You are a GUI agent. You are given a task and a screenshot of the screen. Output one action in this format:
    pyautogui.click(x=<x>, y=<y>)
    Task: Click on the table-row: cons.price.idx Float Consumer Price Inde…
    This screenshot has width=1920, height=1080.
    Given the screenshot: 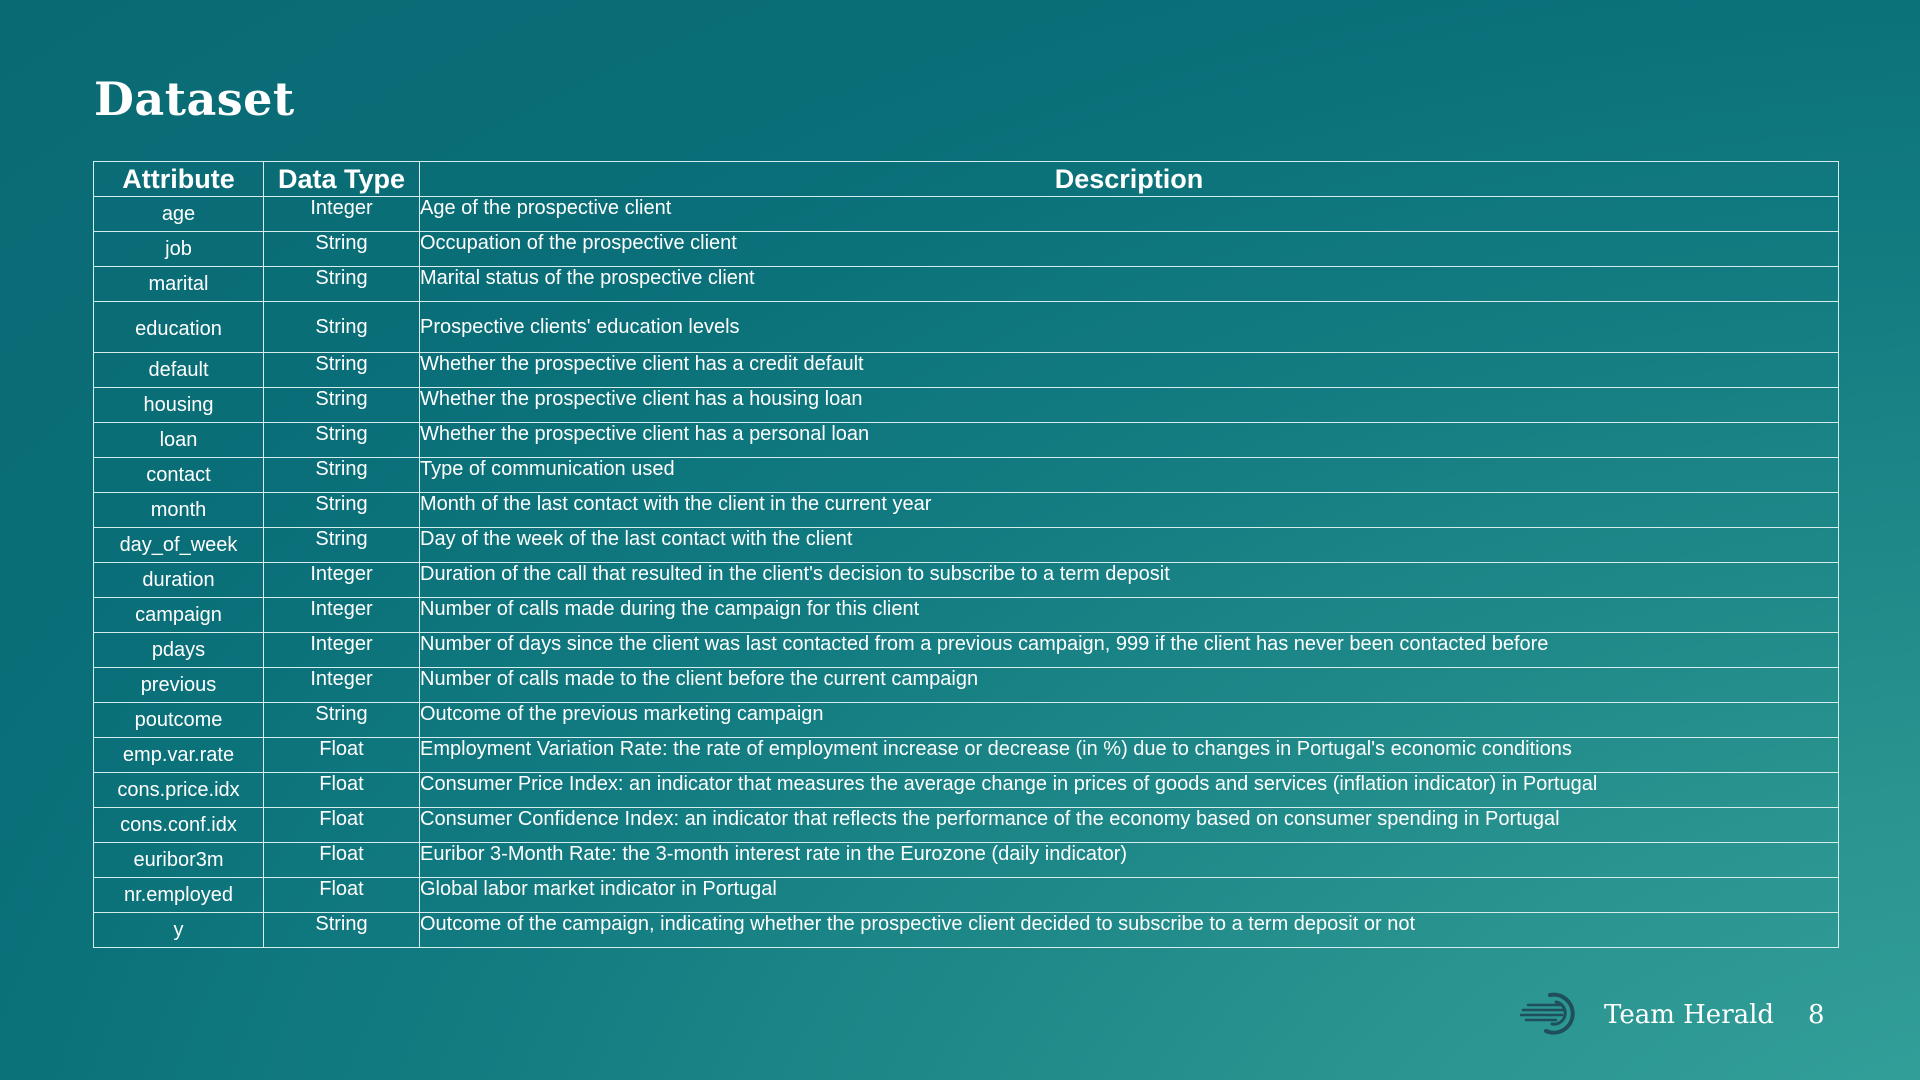 What is the action you would take?
    pyautogui.click(x=966, y=790)
    